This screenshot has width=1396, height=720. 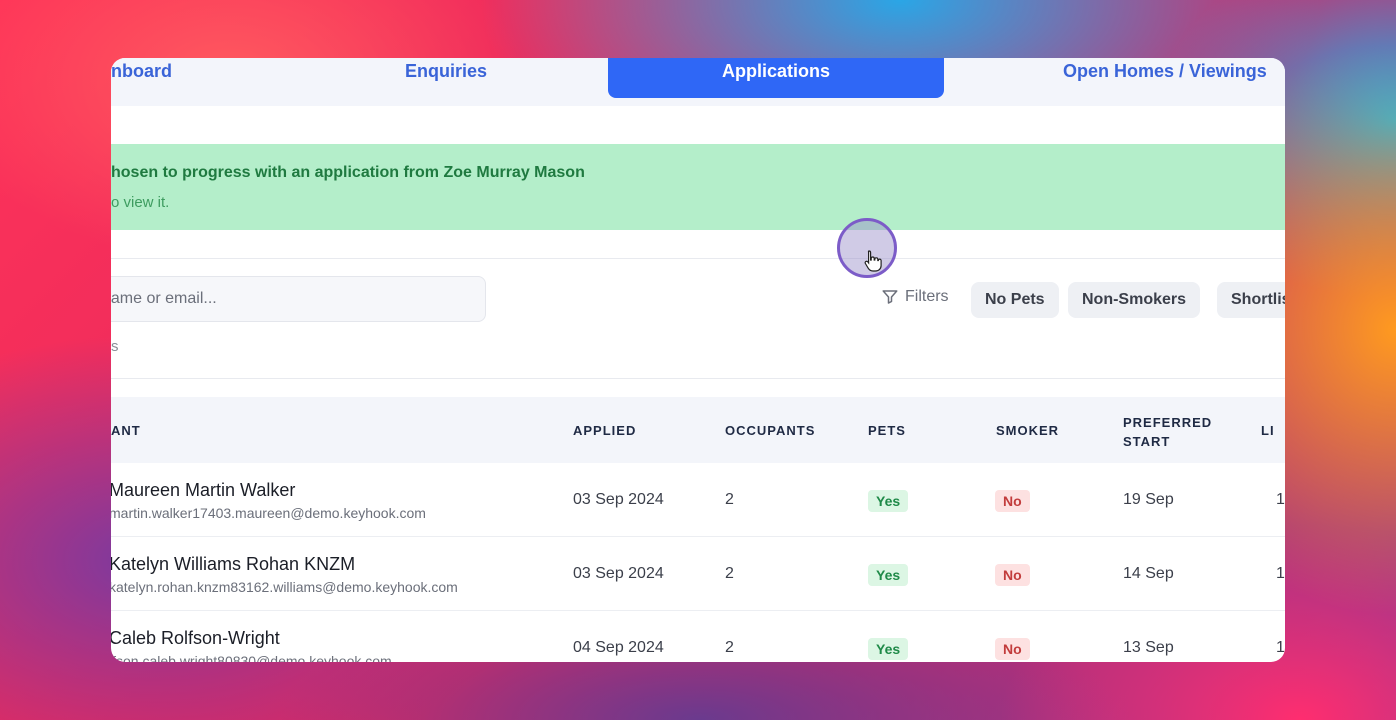 What do you see at coordinates (1178, 432) in the screenshot?
I see `col-preferred-start: PREFERRED START` at bounding box center [1178, 432].